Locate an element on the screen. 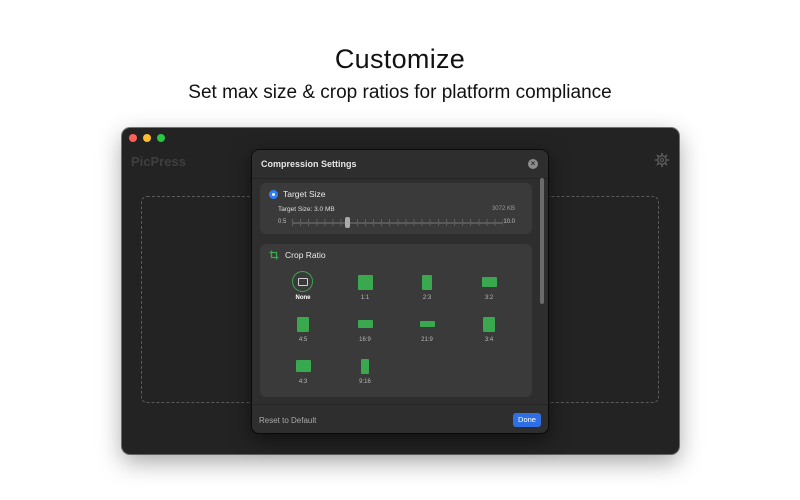  crop-ratio-option: 21:9 is located at coordinates (427, 332).